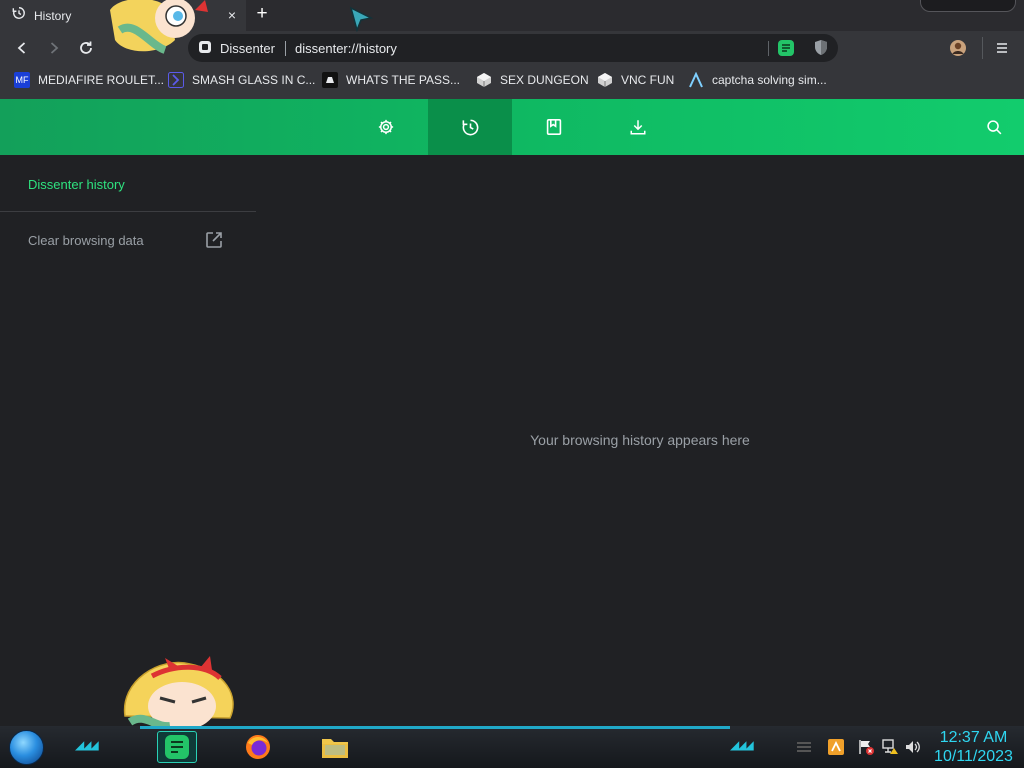 This screenshot has width=1024, height=768. What do you see at coordinates (890, 747) in the screenshot?
I see `network-icon` at bounding box center [890, 747].